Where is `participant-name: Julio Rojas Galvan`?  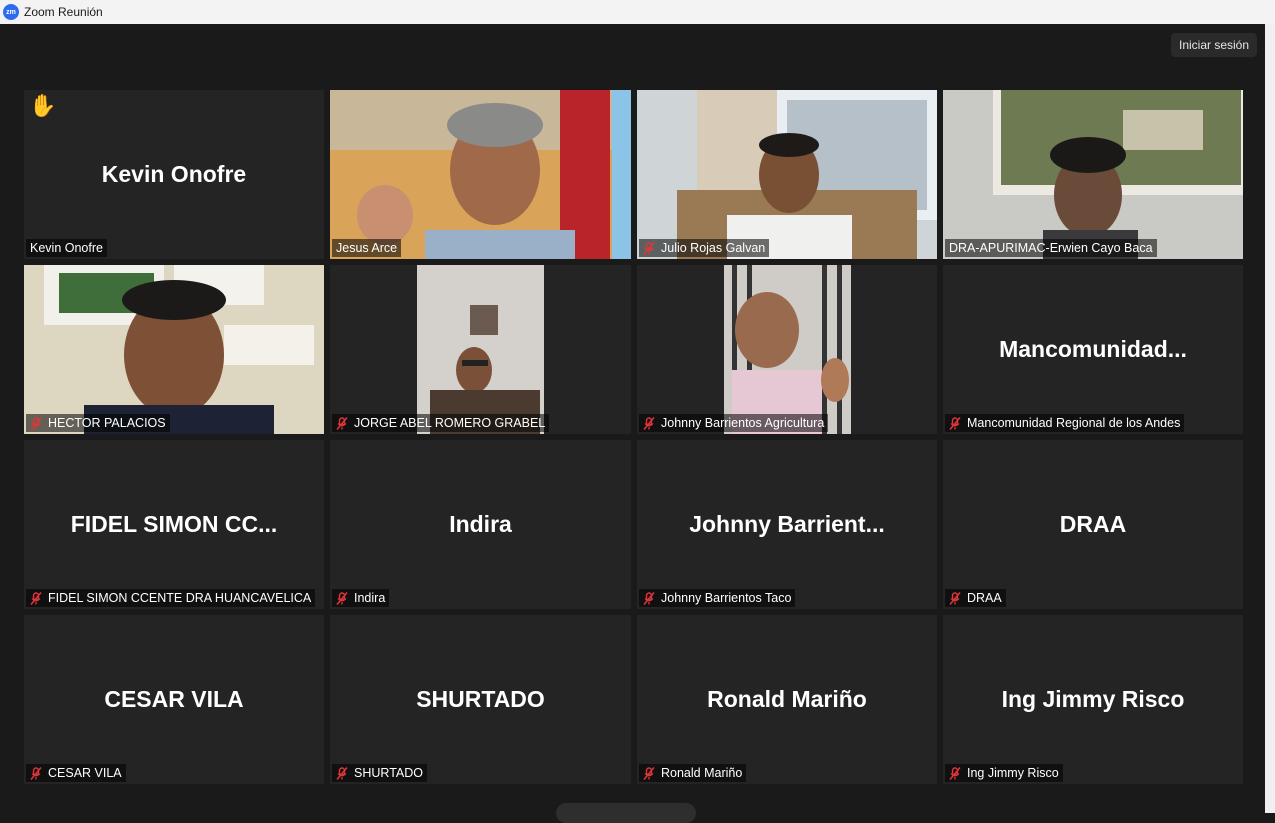
participant-name: Julio Rojas Galvan is located at coordinates (713, 248).